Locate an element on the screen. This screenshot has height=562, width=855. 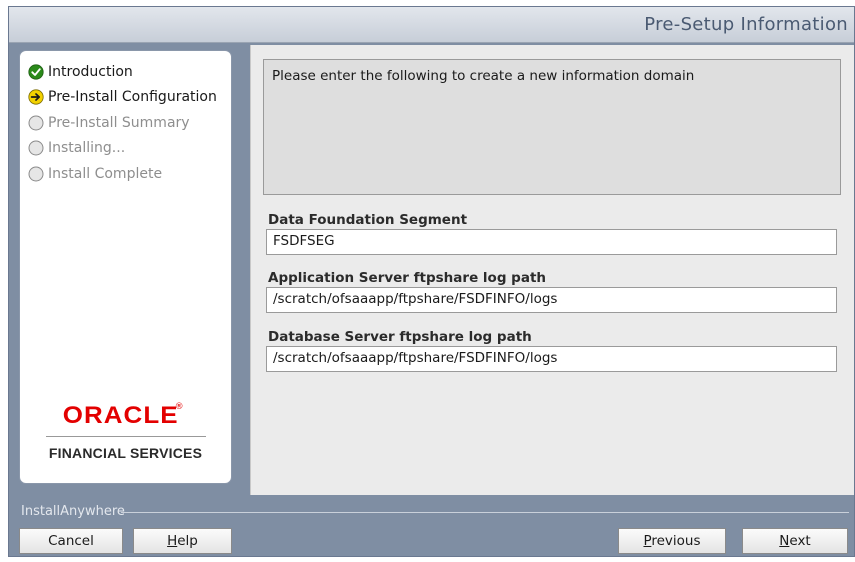
step-label: Install Complete is located at coordinates (105, 173).